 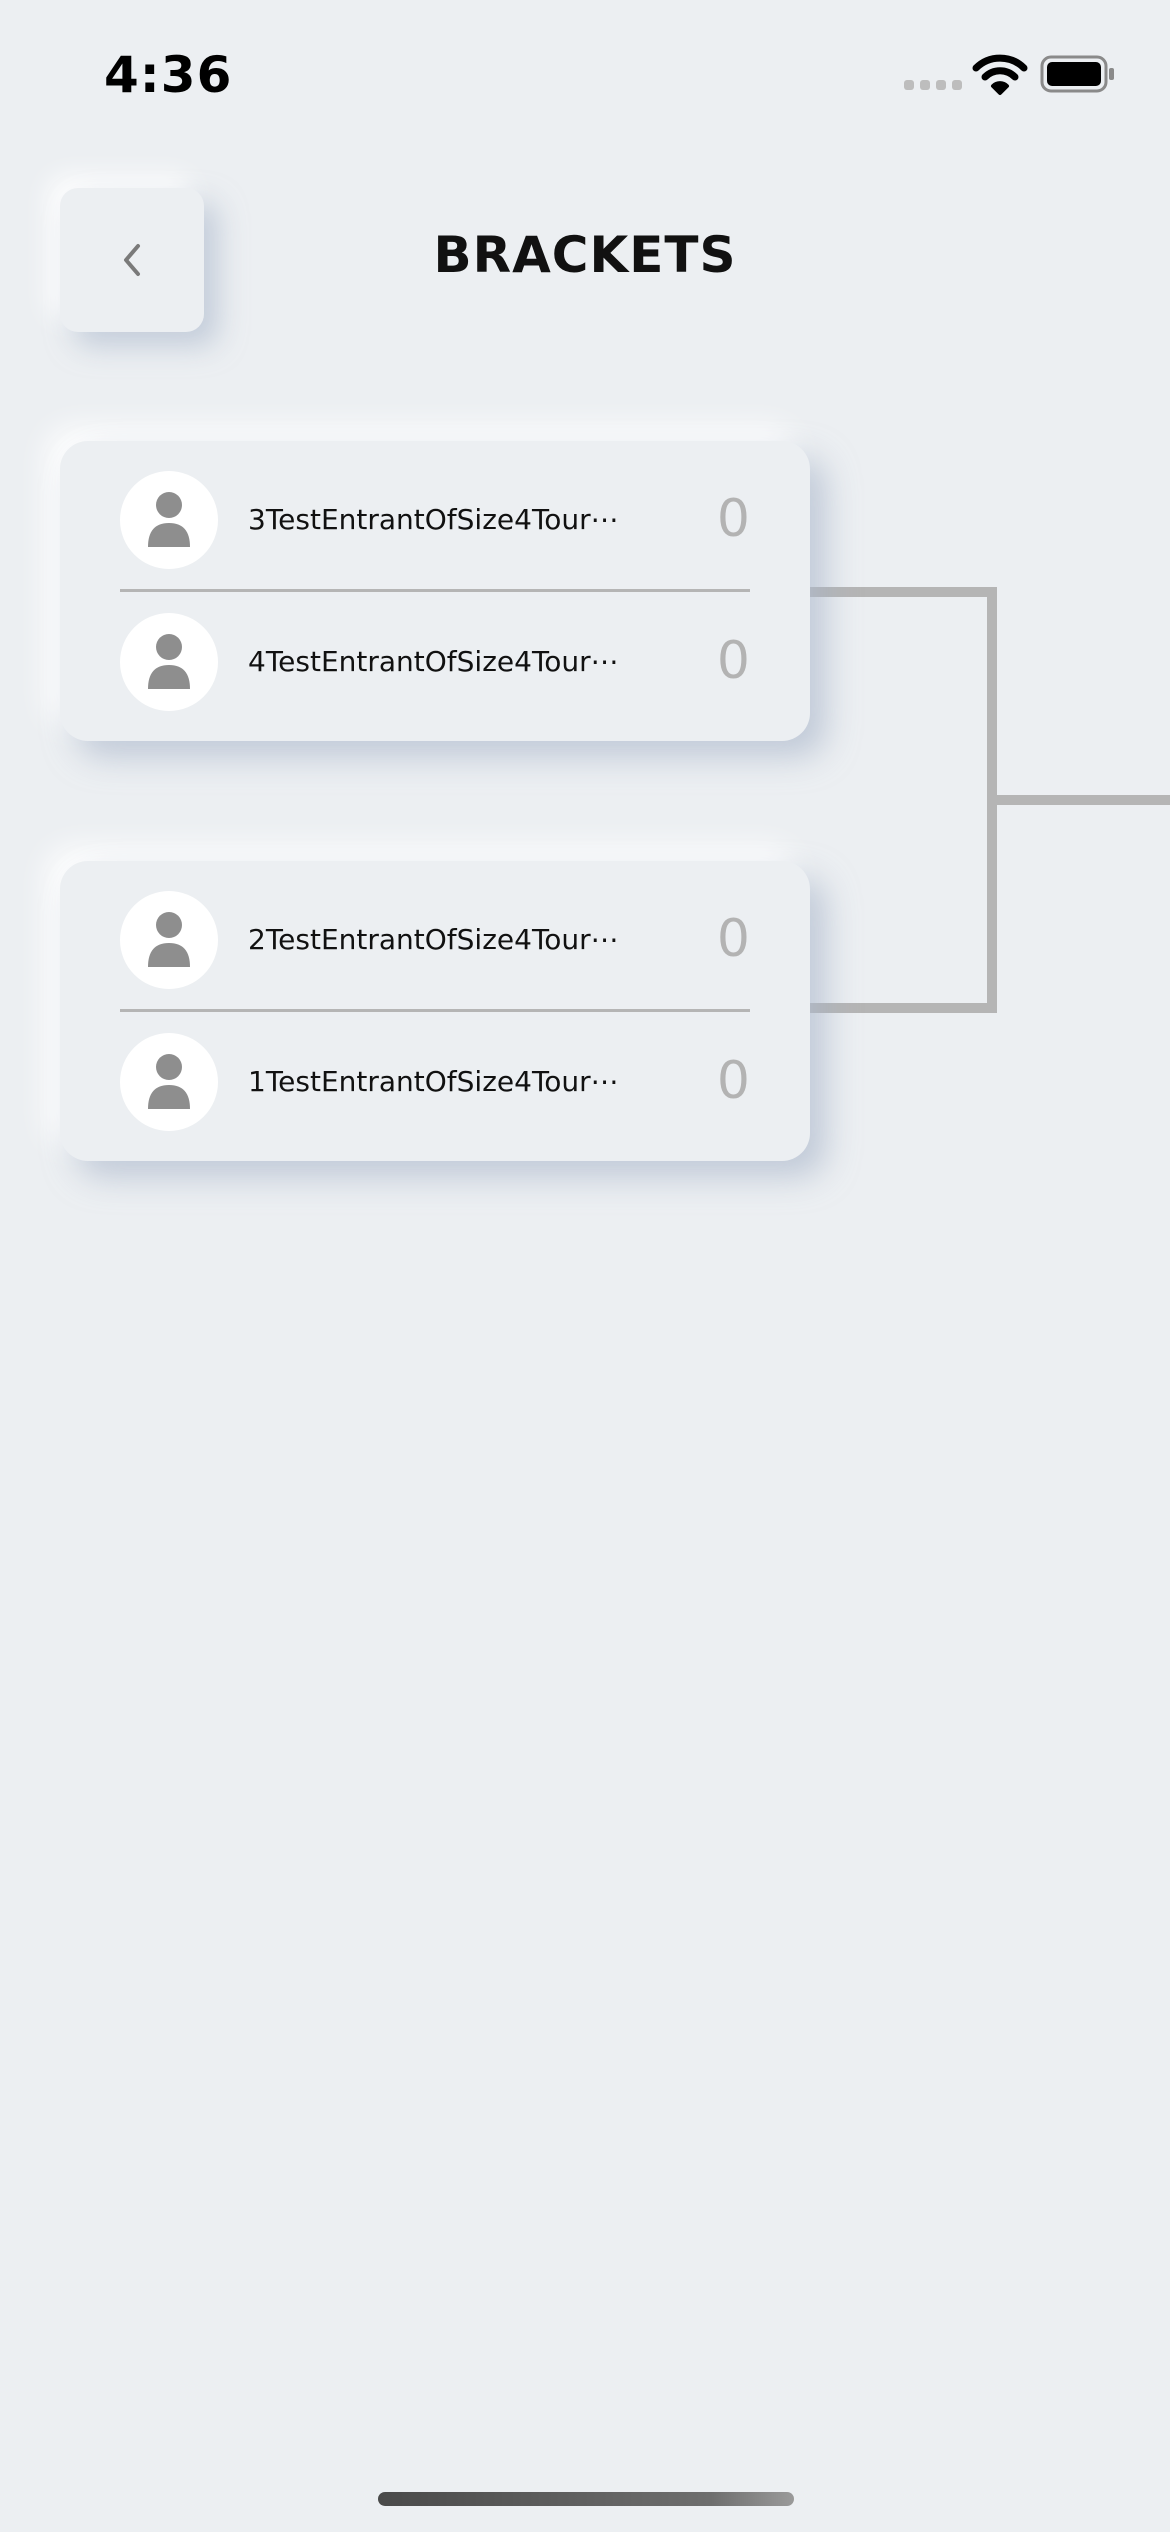 What do you see at coordinates (433, 519) in the screenshot?
I see `entrant-name: 3TestEntrantOfSize4Tour⋯` at bounding box center [433, 519].